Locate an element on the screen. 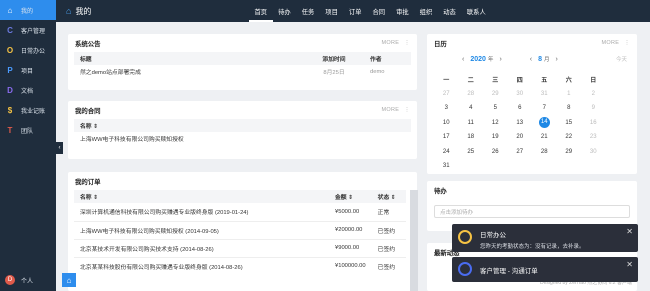  calendar-day: 6 is located at coordinates (520, 108).